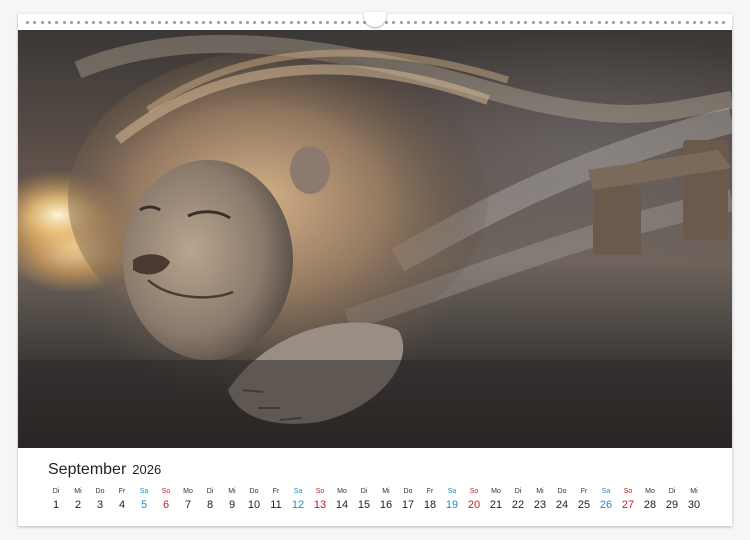  What do you see at coordinates (78, 499) in the screenshot?
I see `calendar-day: Mi 2` at bounding box center [78, 499].